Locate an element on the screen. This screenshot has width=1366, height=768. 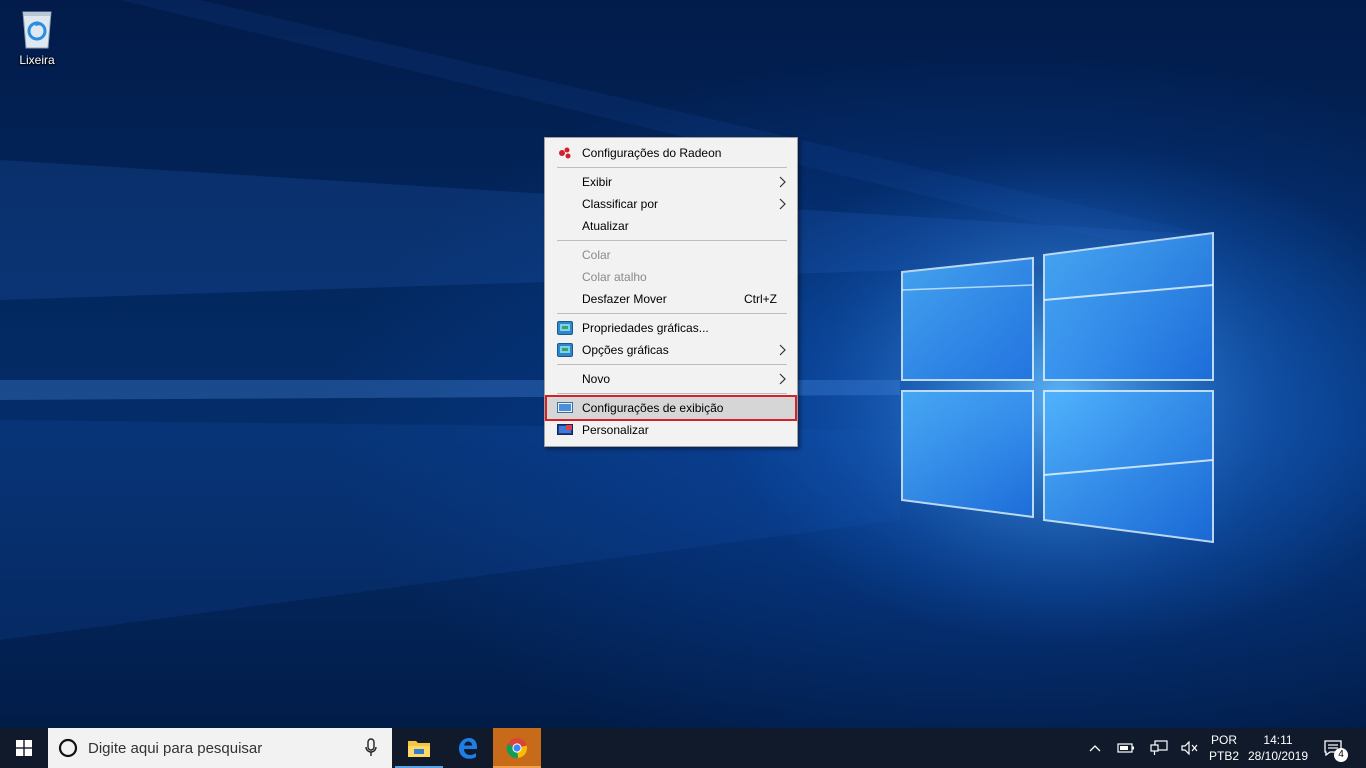
windows-start-icon is located at coordinates (24, 748).